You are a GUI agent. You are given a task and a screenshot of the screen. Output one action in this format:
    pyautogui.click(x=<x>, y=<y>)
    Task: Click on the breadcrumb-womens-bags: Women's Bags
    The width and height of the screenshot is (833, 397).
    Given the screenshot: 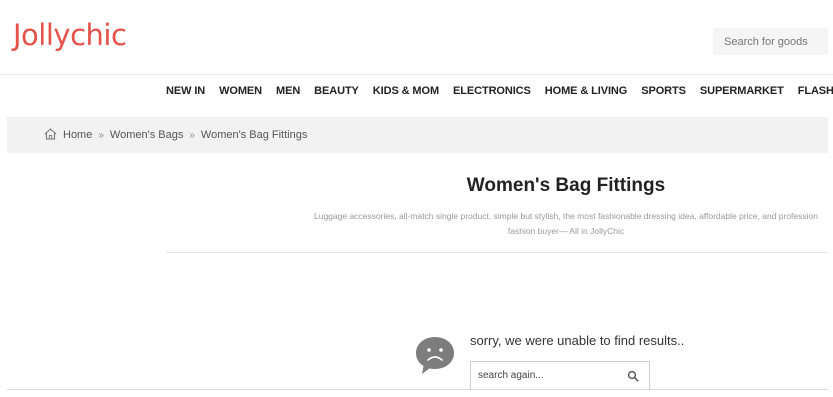 What is the action you would take?
    pyautogui.click(x=146, y=135)
    